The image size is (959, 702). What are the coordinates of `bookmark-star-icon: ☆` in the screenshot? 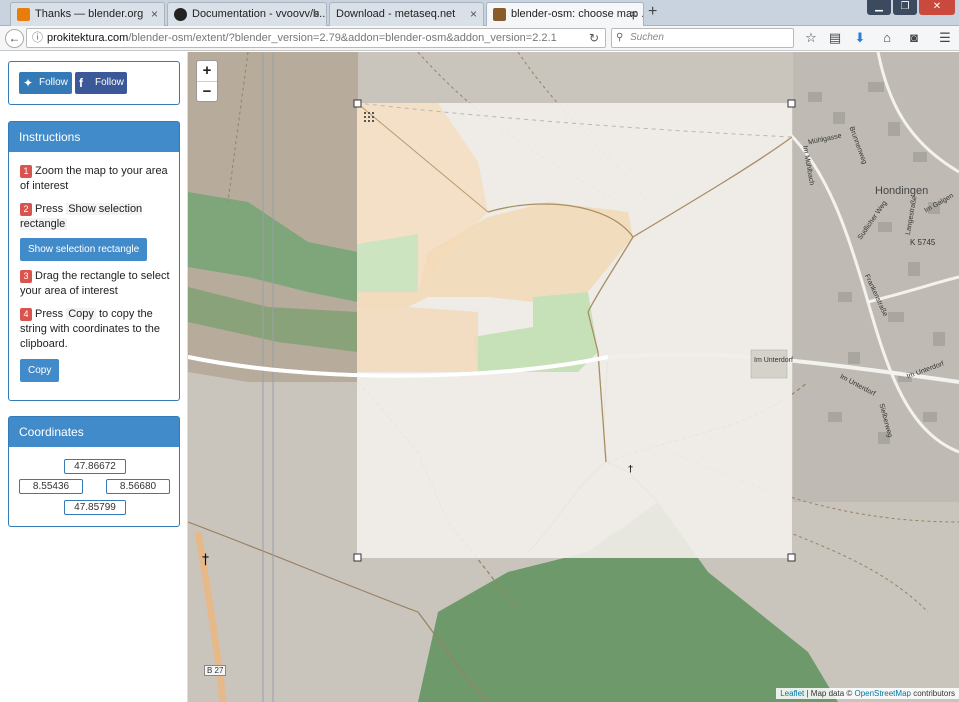 It's located at (811, 38).